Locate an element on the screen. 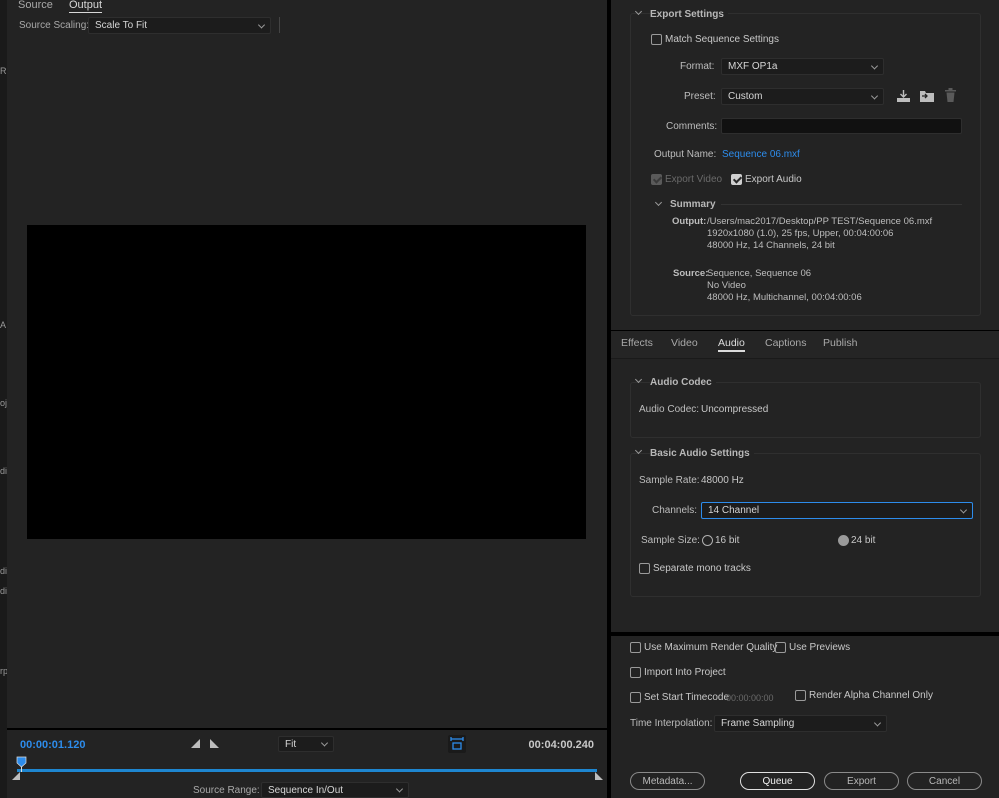  use-previews-checkbox is located at coordinates (780, 647).